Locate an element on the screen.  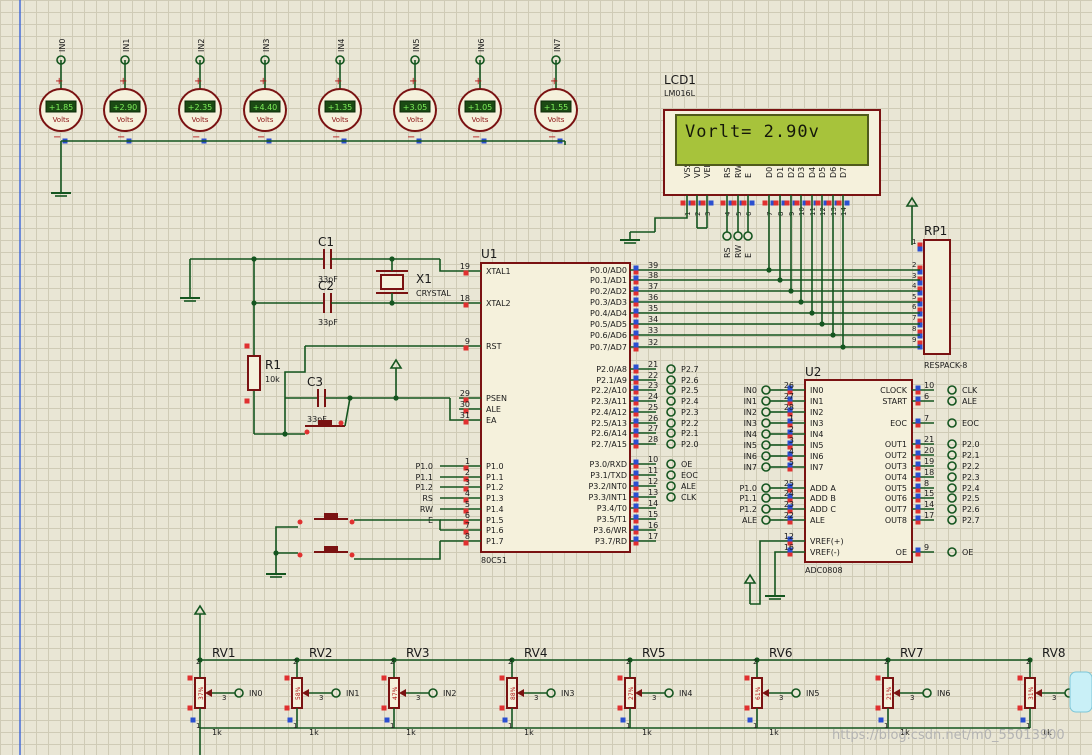
rp1-pin-number: 2 is located at coordinates (914, 265).